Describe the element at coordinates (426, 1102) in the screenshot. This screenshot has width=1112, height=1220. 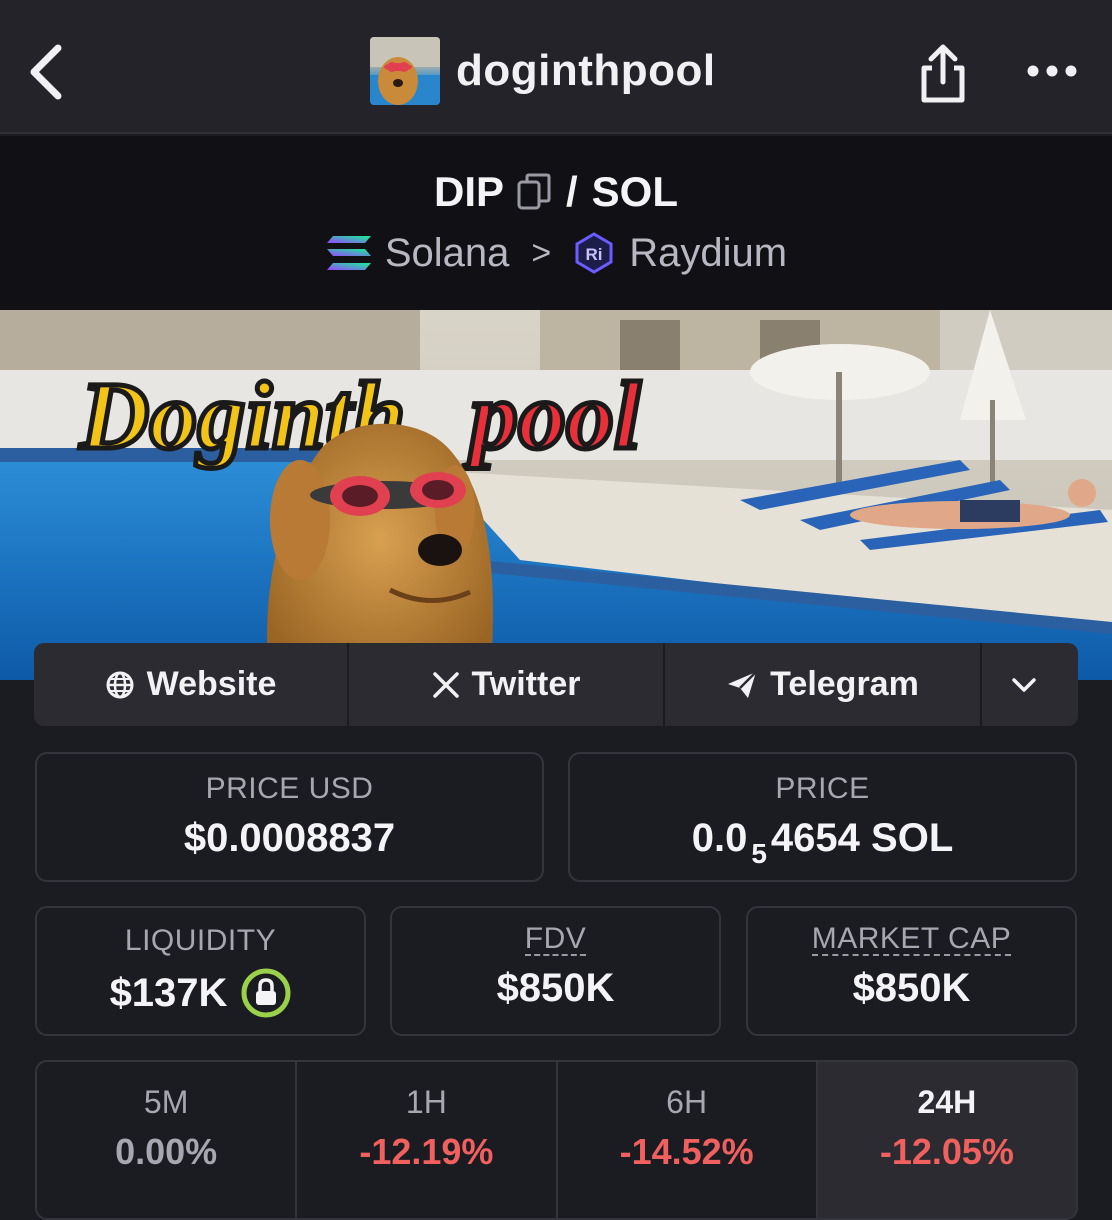
I see `timeframe-label: 1H` at that location.